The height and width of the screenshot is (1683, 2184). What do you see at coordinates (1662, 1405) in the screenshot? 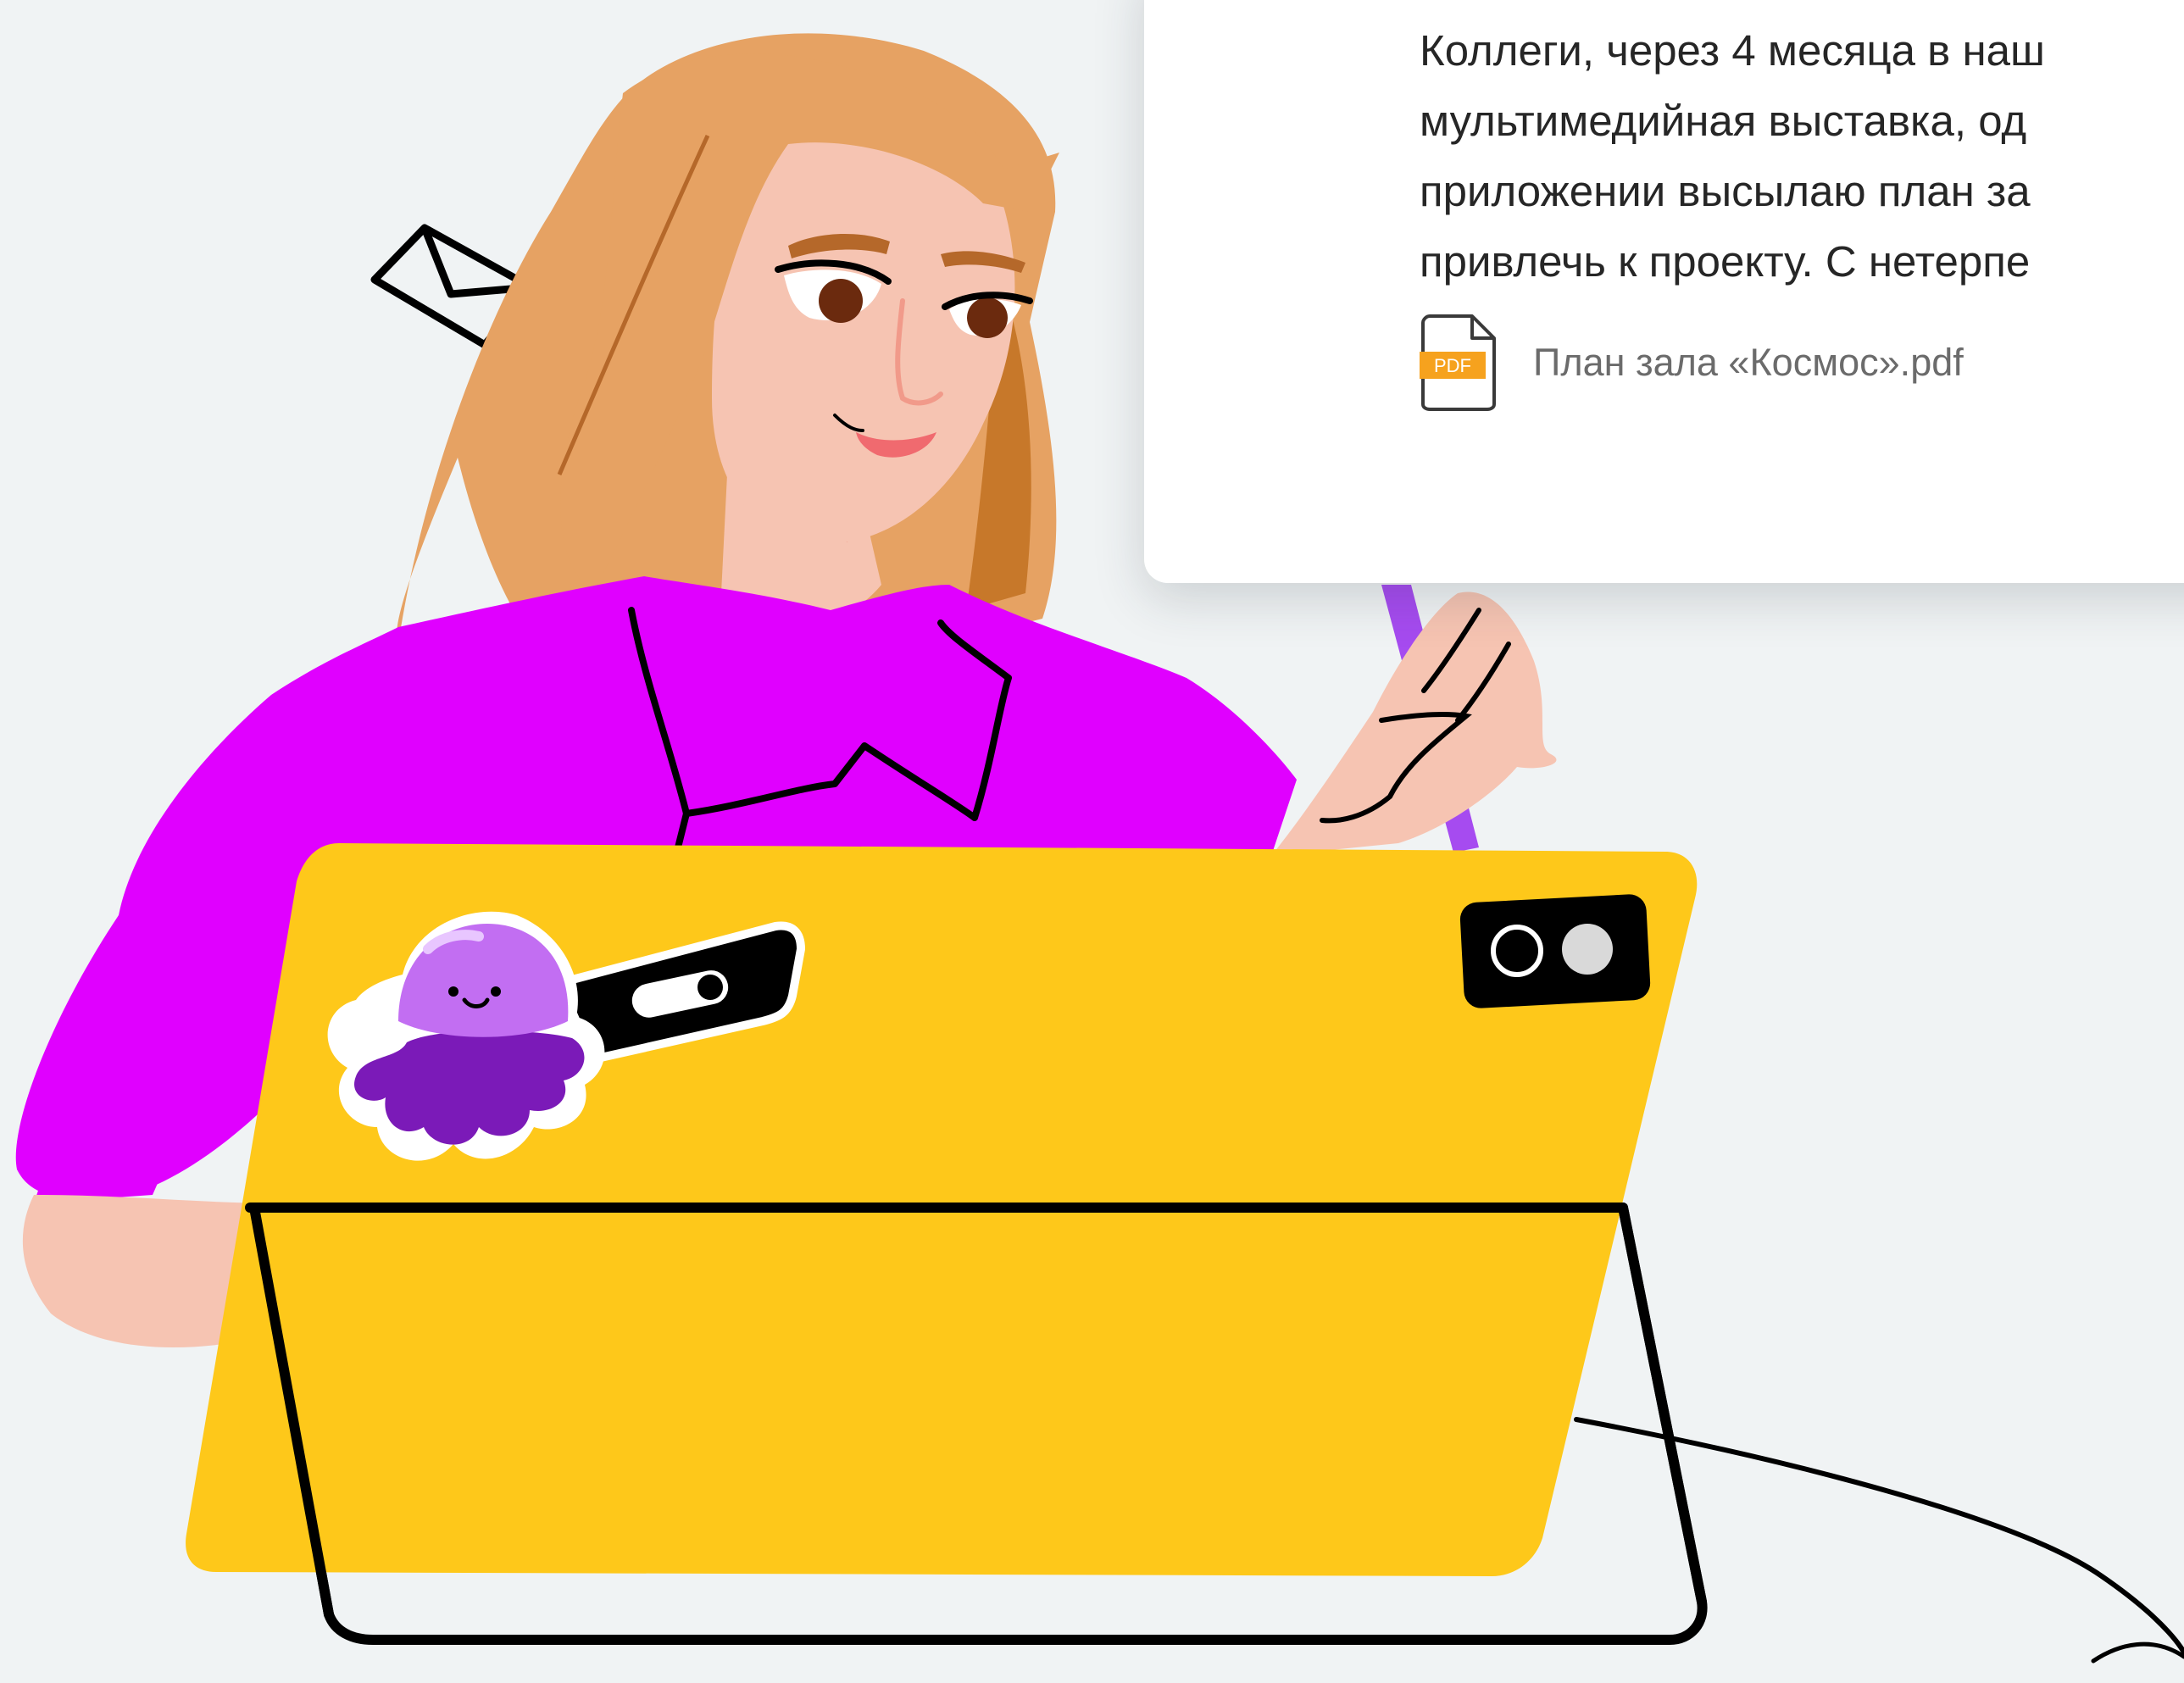
I see `tablet-stand-right` at bounding box center [1662, 1405].